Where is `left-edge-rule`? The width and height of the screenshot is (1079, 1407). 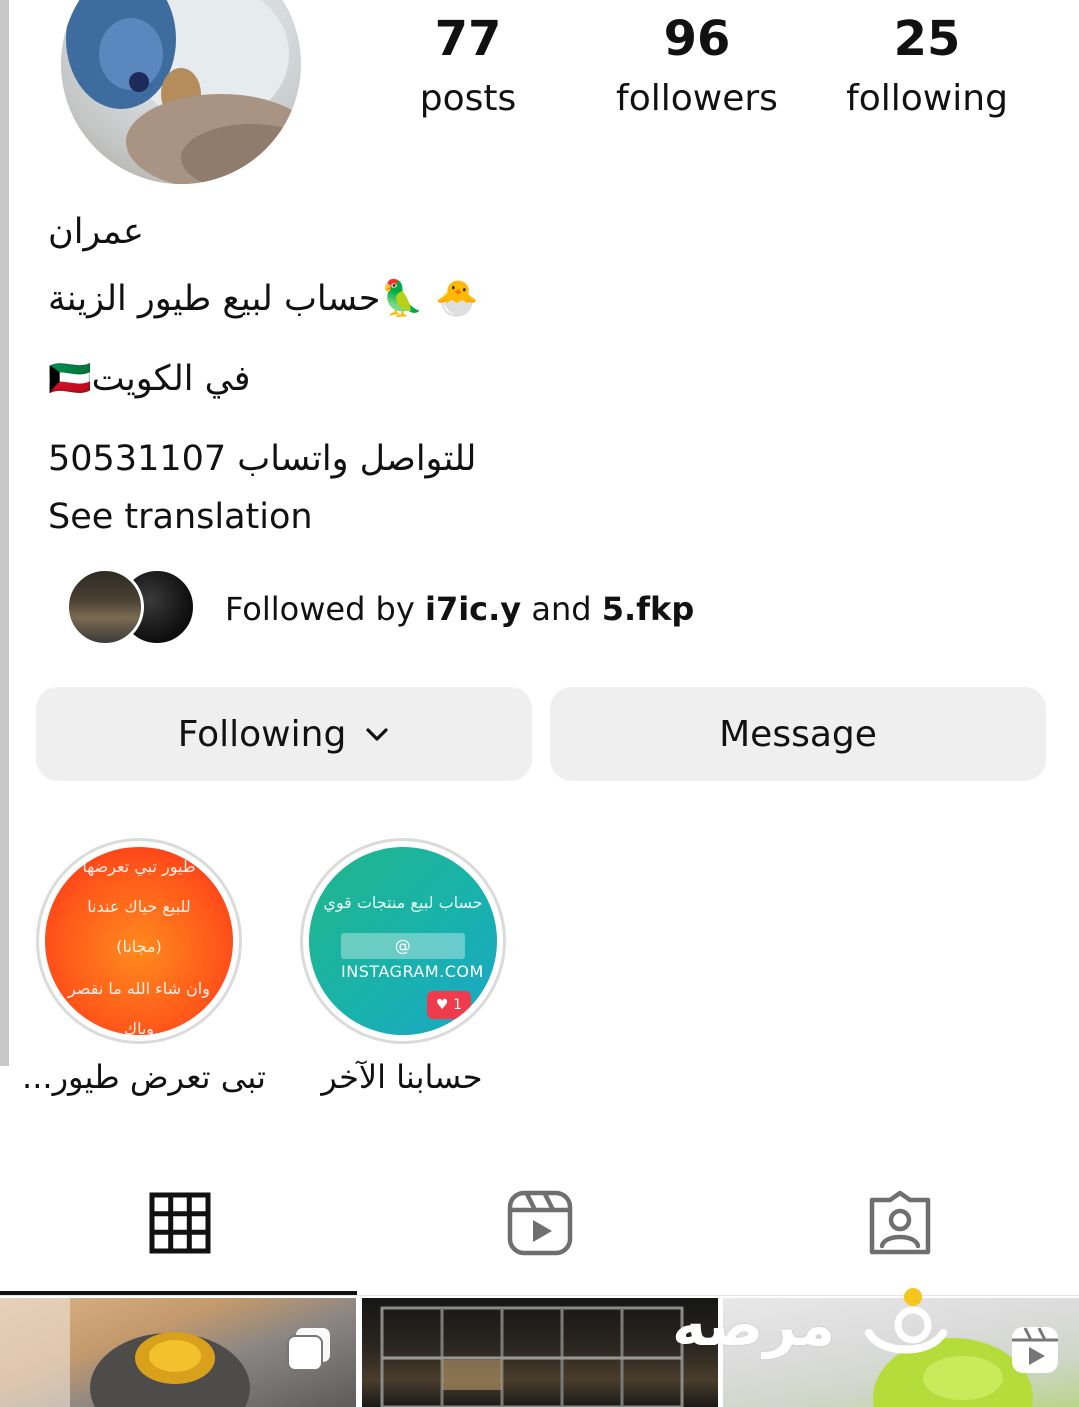
left-edge-rule is located at coordinates (4, 533).